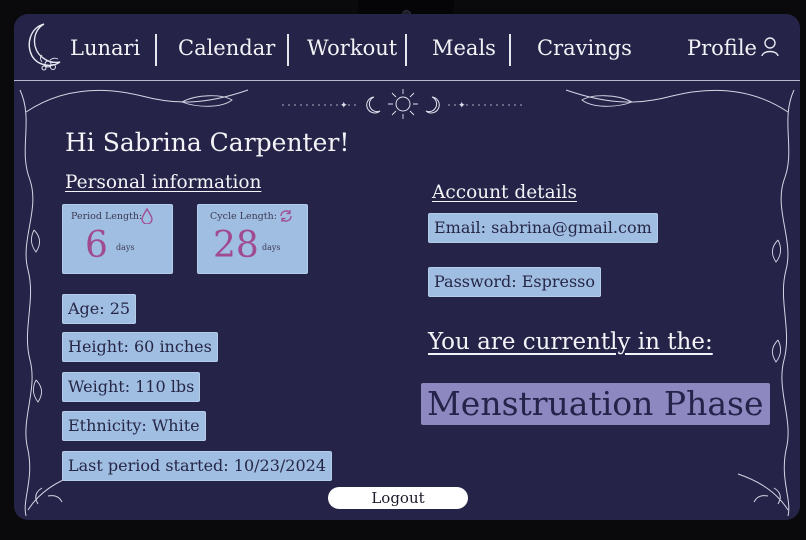 The height and width of the screenshot is (540, 806). What do you see at coordinates (147, 216) in the screenshot?
I see `droplet-icon` at bounding box center [147, 216].